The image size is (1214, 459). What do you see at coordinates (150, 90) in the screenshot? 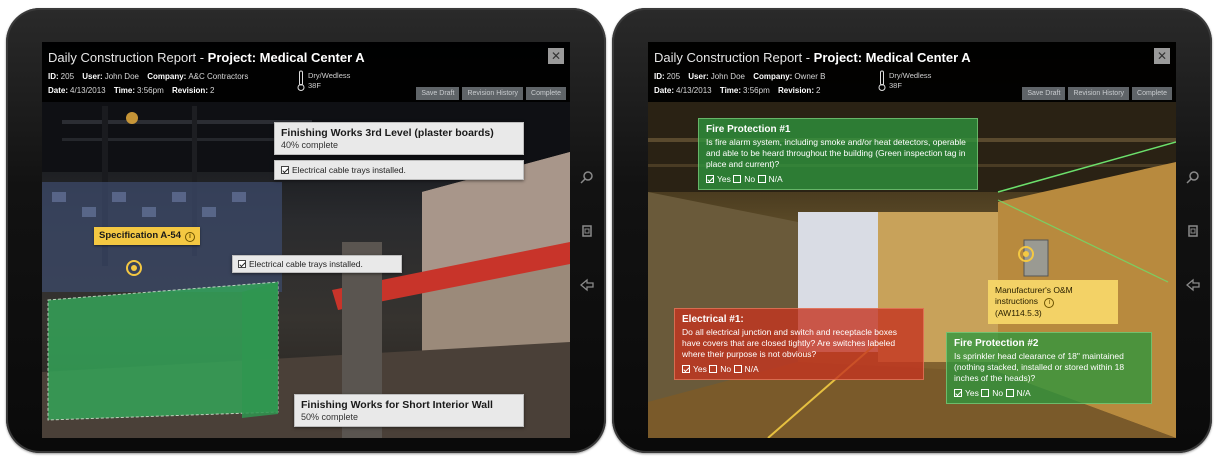
I see `time-value: 3:56pm` at bounding box center [150, 90].